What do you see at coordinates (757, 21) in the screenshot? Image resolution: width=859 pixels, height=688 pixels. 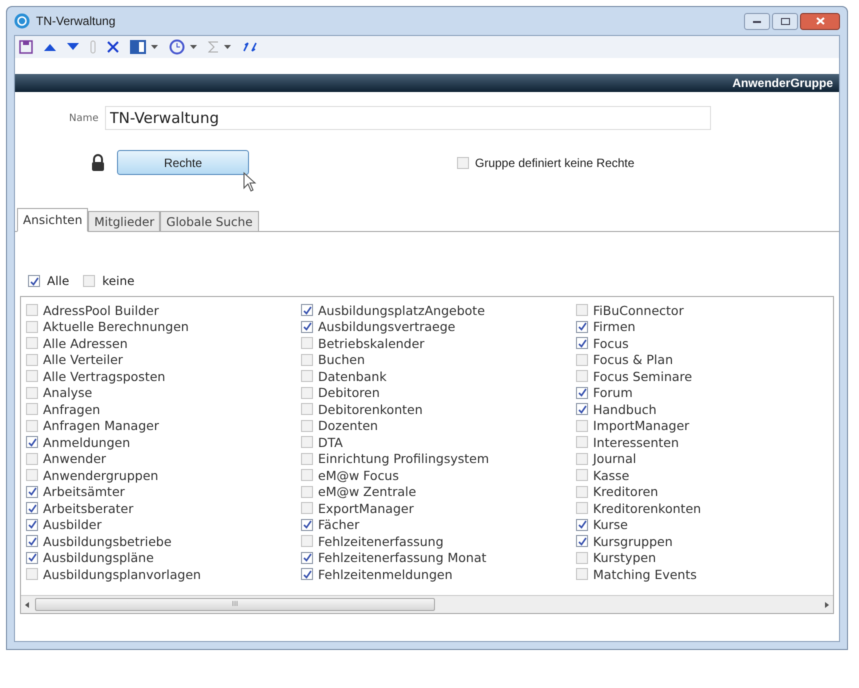 I see `minimize-button` at bounding box center [757, 21].